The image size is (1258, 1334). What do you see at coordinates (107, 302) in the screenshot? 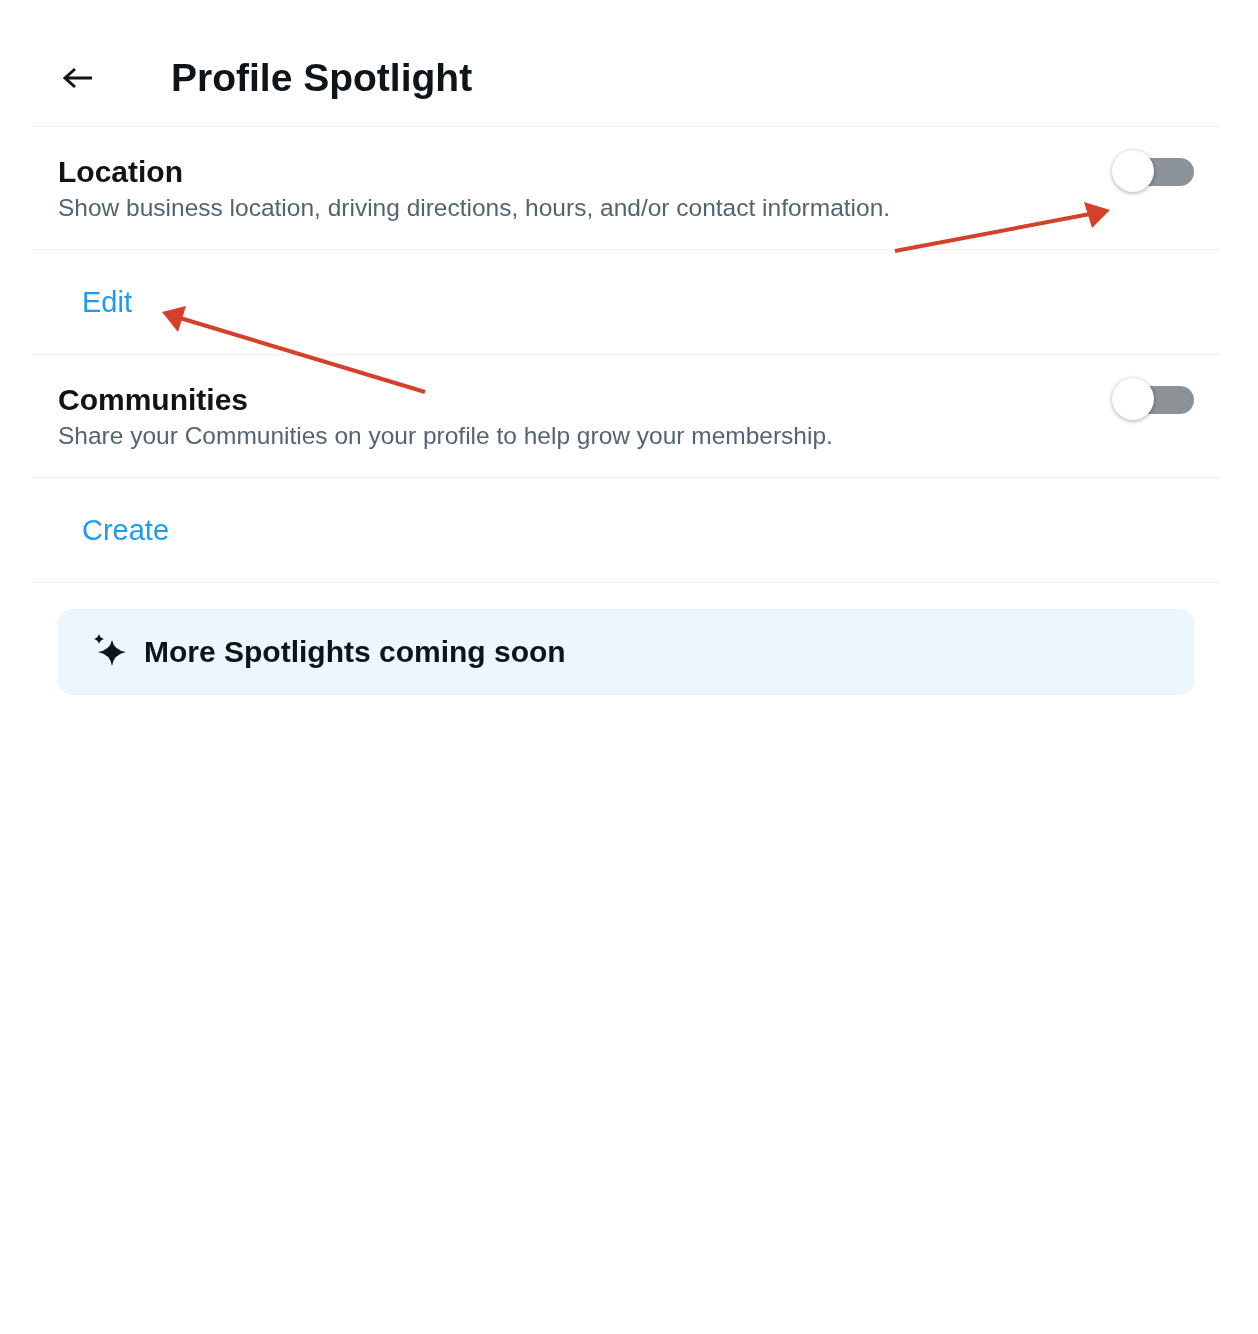
I see `action-link: Edit` at bounding box center [107, 302].